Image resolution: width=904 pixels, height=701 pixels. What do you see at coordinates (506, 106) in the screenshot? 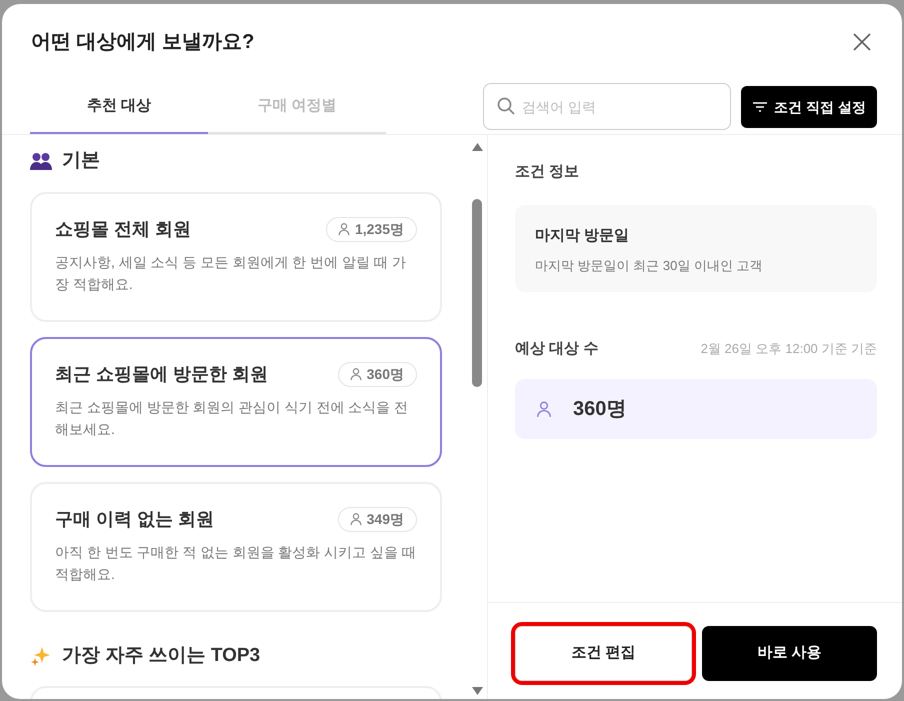
I see `search-icon` at bounding box center [506, 106].